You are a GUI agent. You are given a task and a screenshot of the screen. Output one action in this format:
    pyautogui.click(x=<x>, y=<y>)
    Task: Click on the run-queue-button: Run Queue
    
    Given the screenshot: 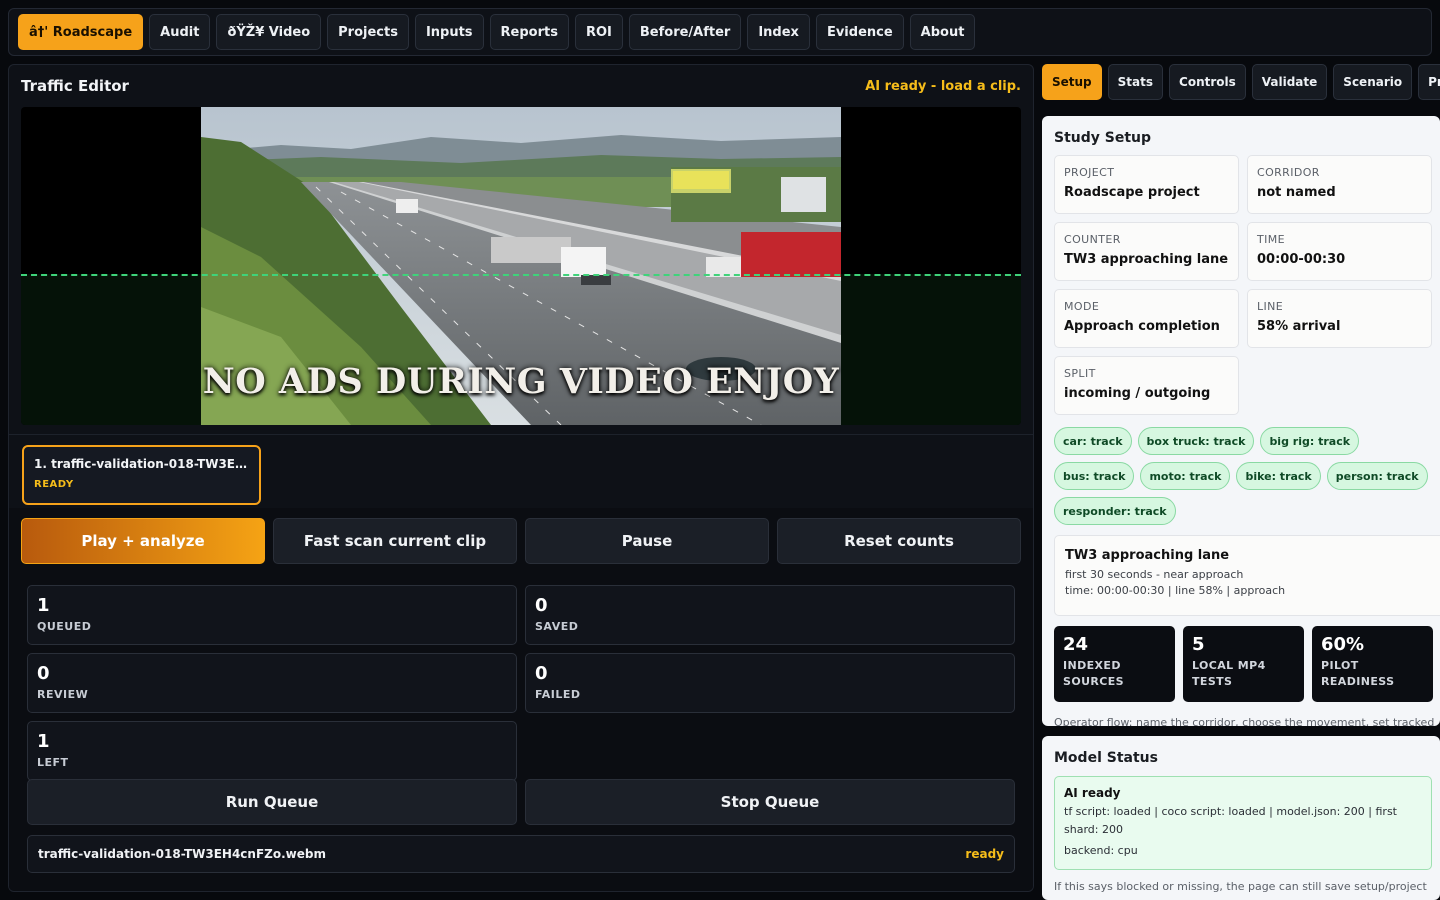 What is the action you would take?
    pyautogui.click(x=272, y=802)
    